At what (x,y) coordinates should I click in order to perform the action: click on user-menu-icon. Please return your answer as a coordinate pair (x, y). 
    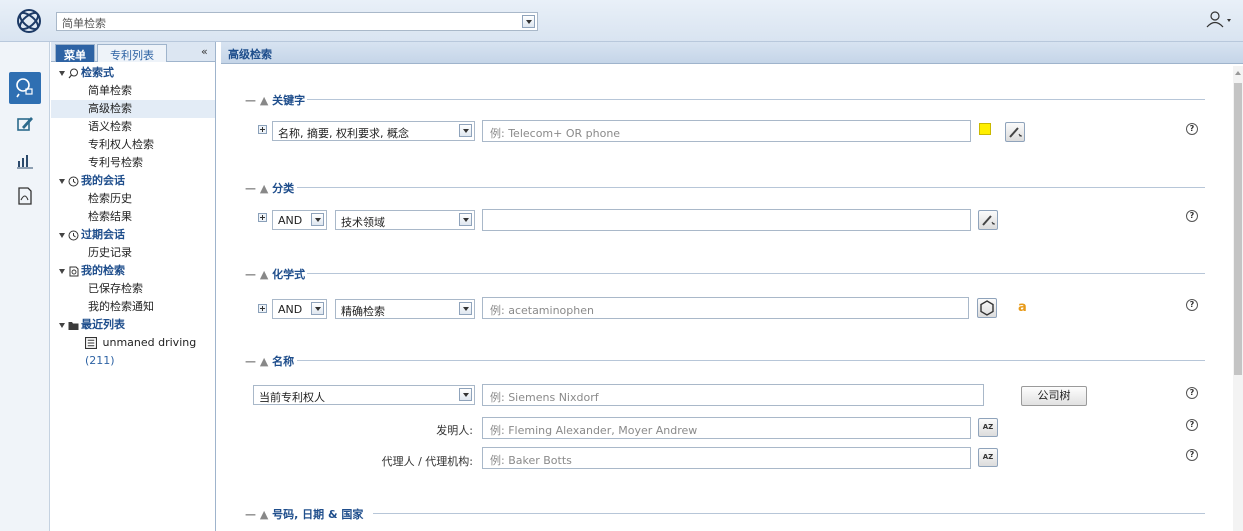
    Looking at the image, I should click on (1221, 20).